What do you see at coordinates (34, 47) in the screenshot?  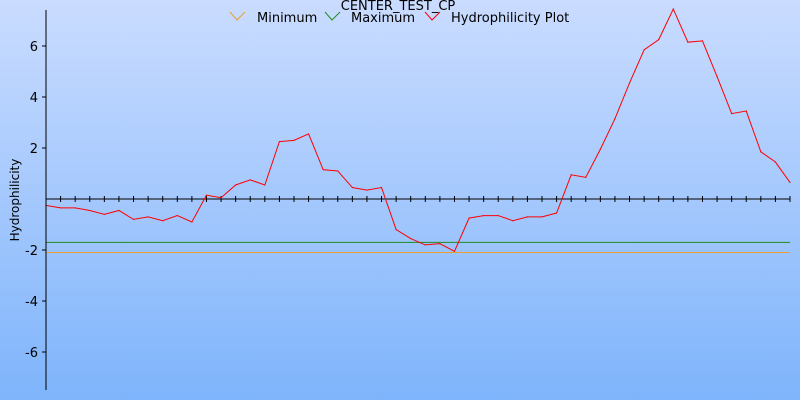 I see `y-tick-label: 6` at bounding box center [34, 47].